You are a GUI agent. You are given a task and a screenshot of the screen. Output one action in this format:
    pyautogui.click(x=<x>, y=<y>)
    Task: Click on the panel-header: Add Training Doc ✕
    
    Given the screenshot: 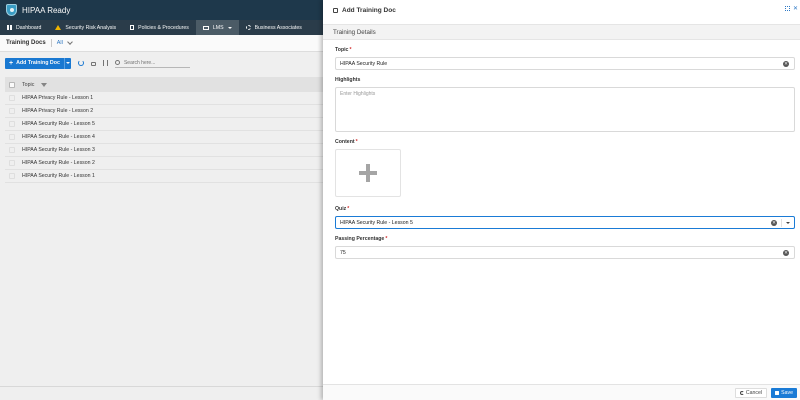 What is the action you would take?
    pyautogui.click(x=561, y=10)
    